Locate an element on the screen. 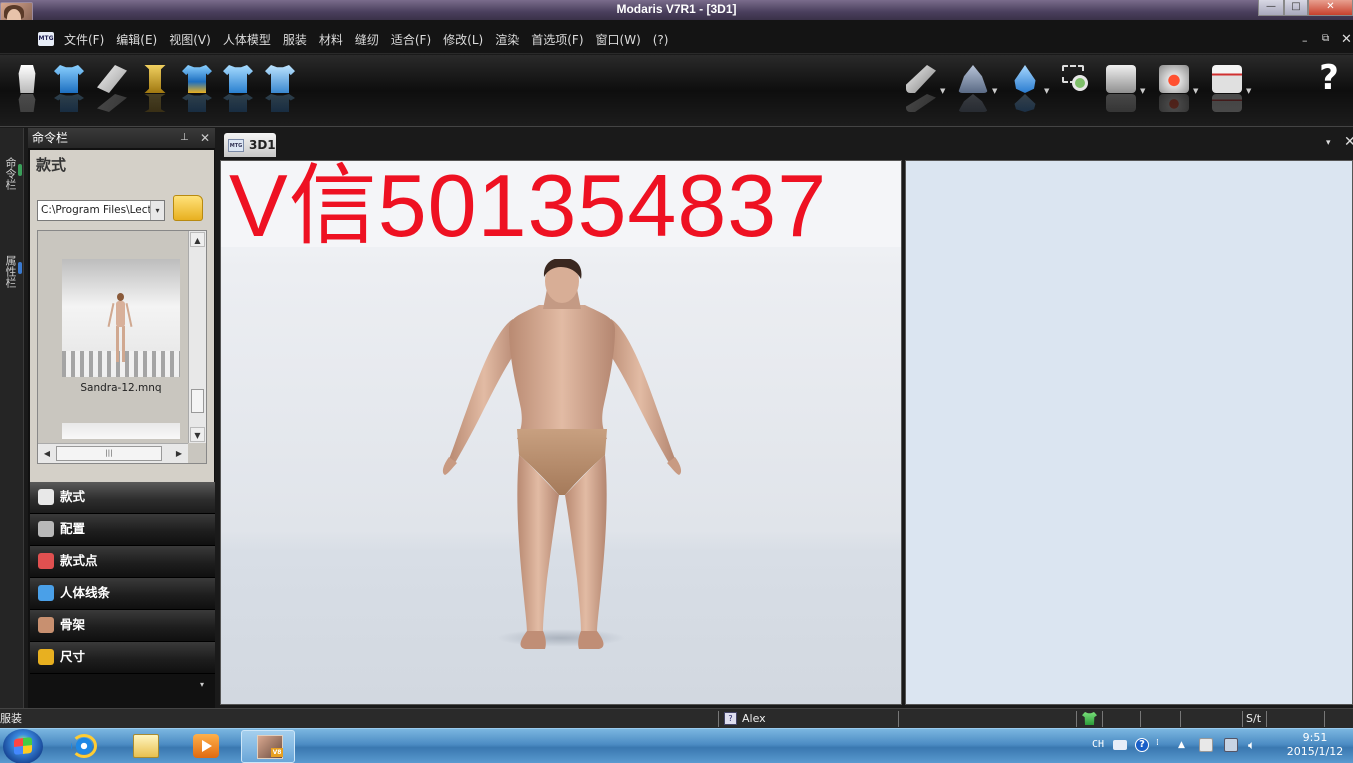  taskbar-ie is located at coordinates (83, 746).